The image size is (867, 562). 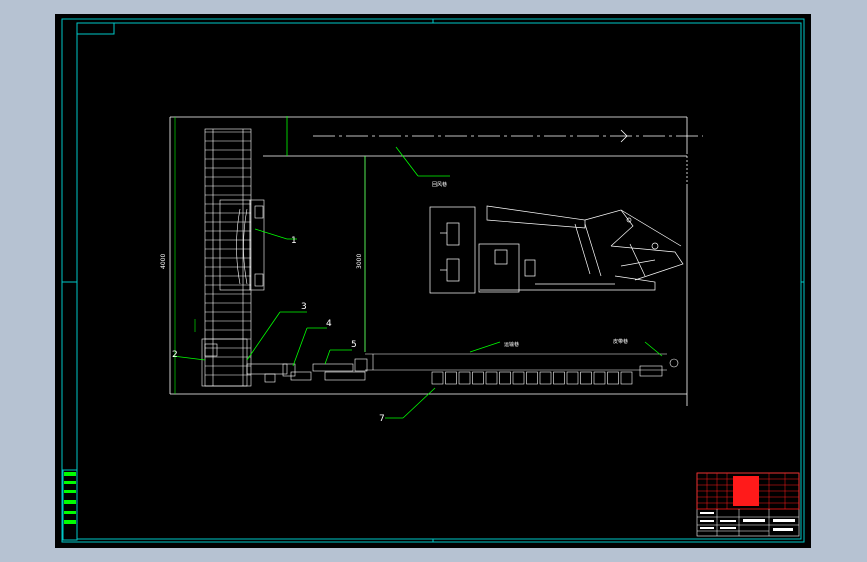 What do you see at coordinates (70, 505) in the screenshot?
I see `revision-strip` at bounding box center [70, 505].